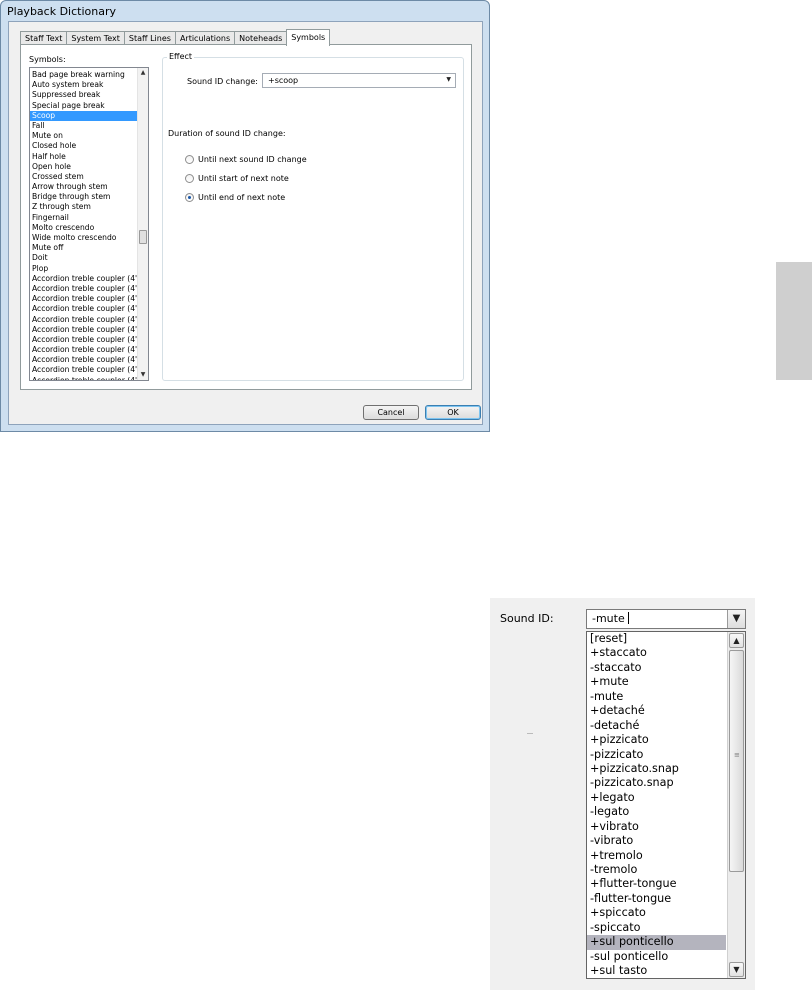  What do you see at coordinates (142, 224) in the screenshot?
I see `symbols-scrollbar: ▲ ▼` at bounding box center [142, 224].